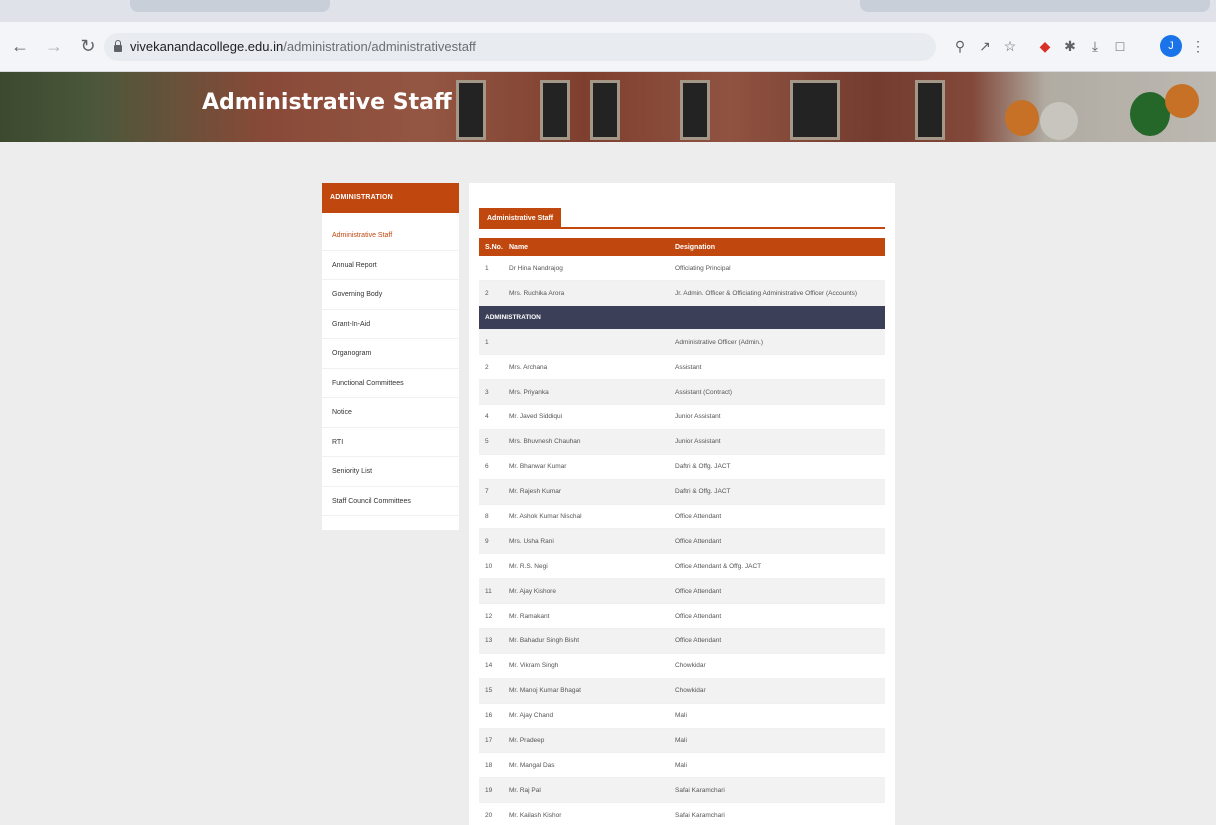  Describe the element at coordinates (390, 236) in the screenshot. I see `sidebar-item-administrative-staff: Administrative Staff` at that location.